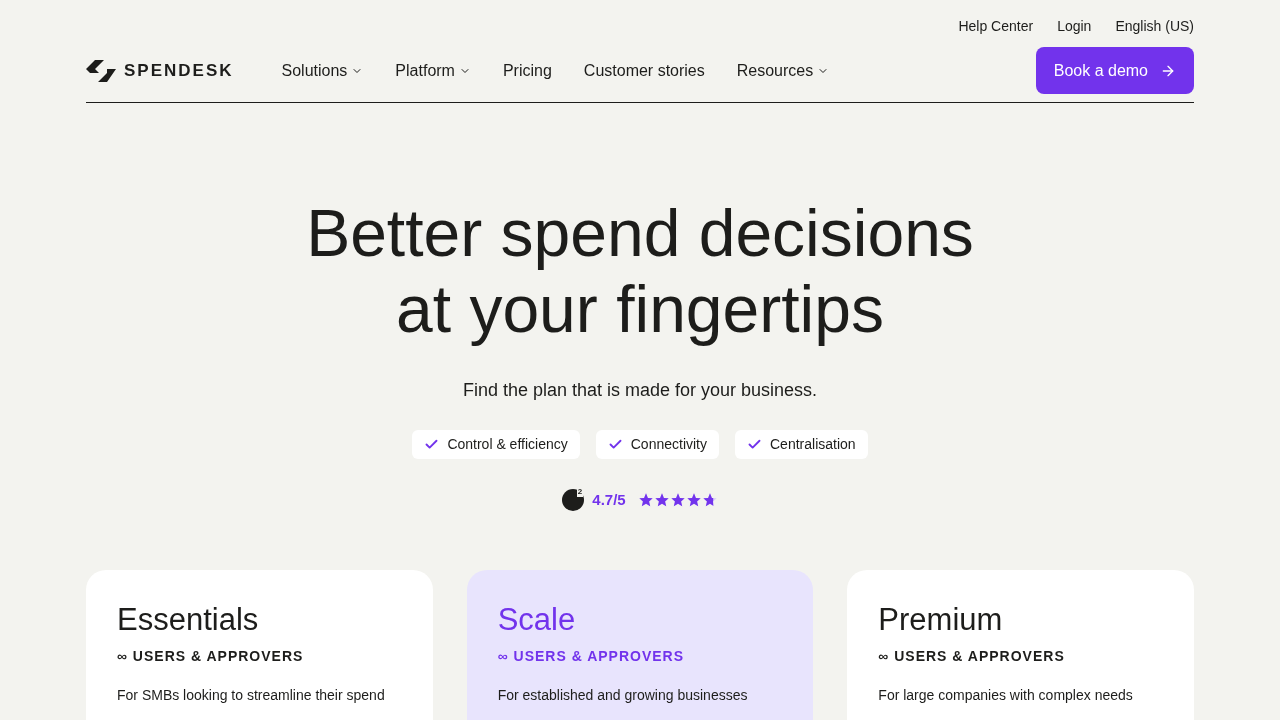 The height and width of the screenshot is (720, 1280). I want to click on top-link: Login, so click(1074, 26).